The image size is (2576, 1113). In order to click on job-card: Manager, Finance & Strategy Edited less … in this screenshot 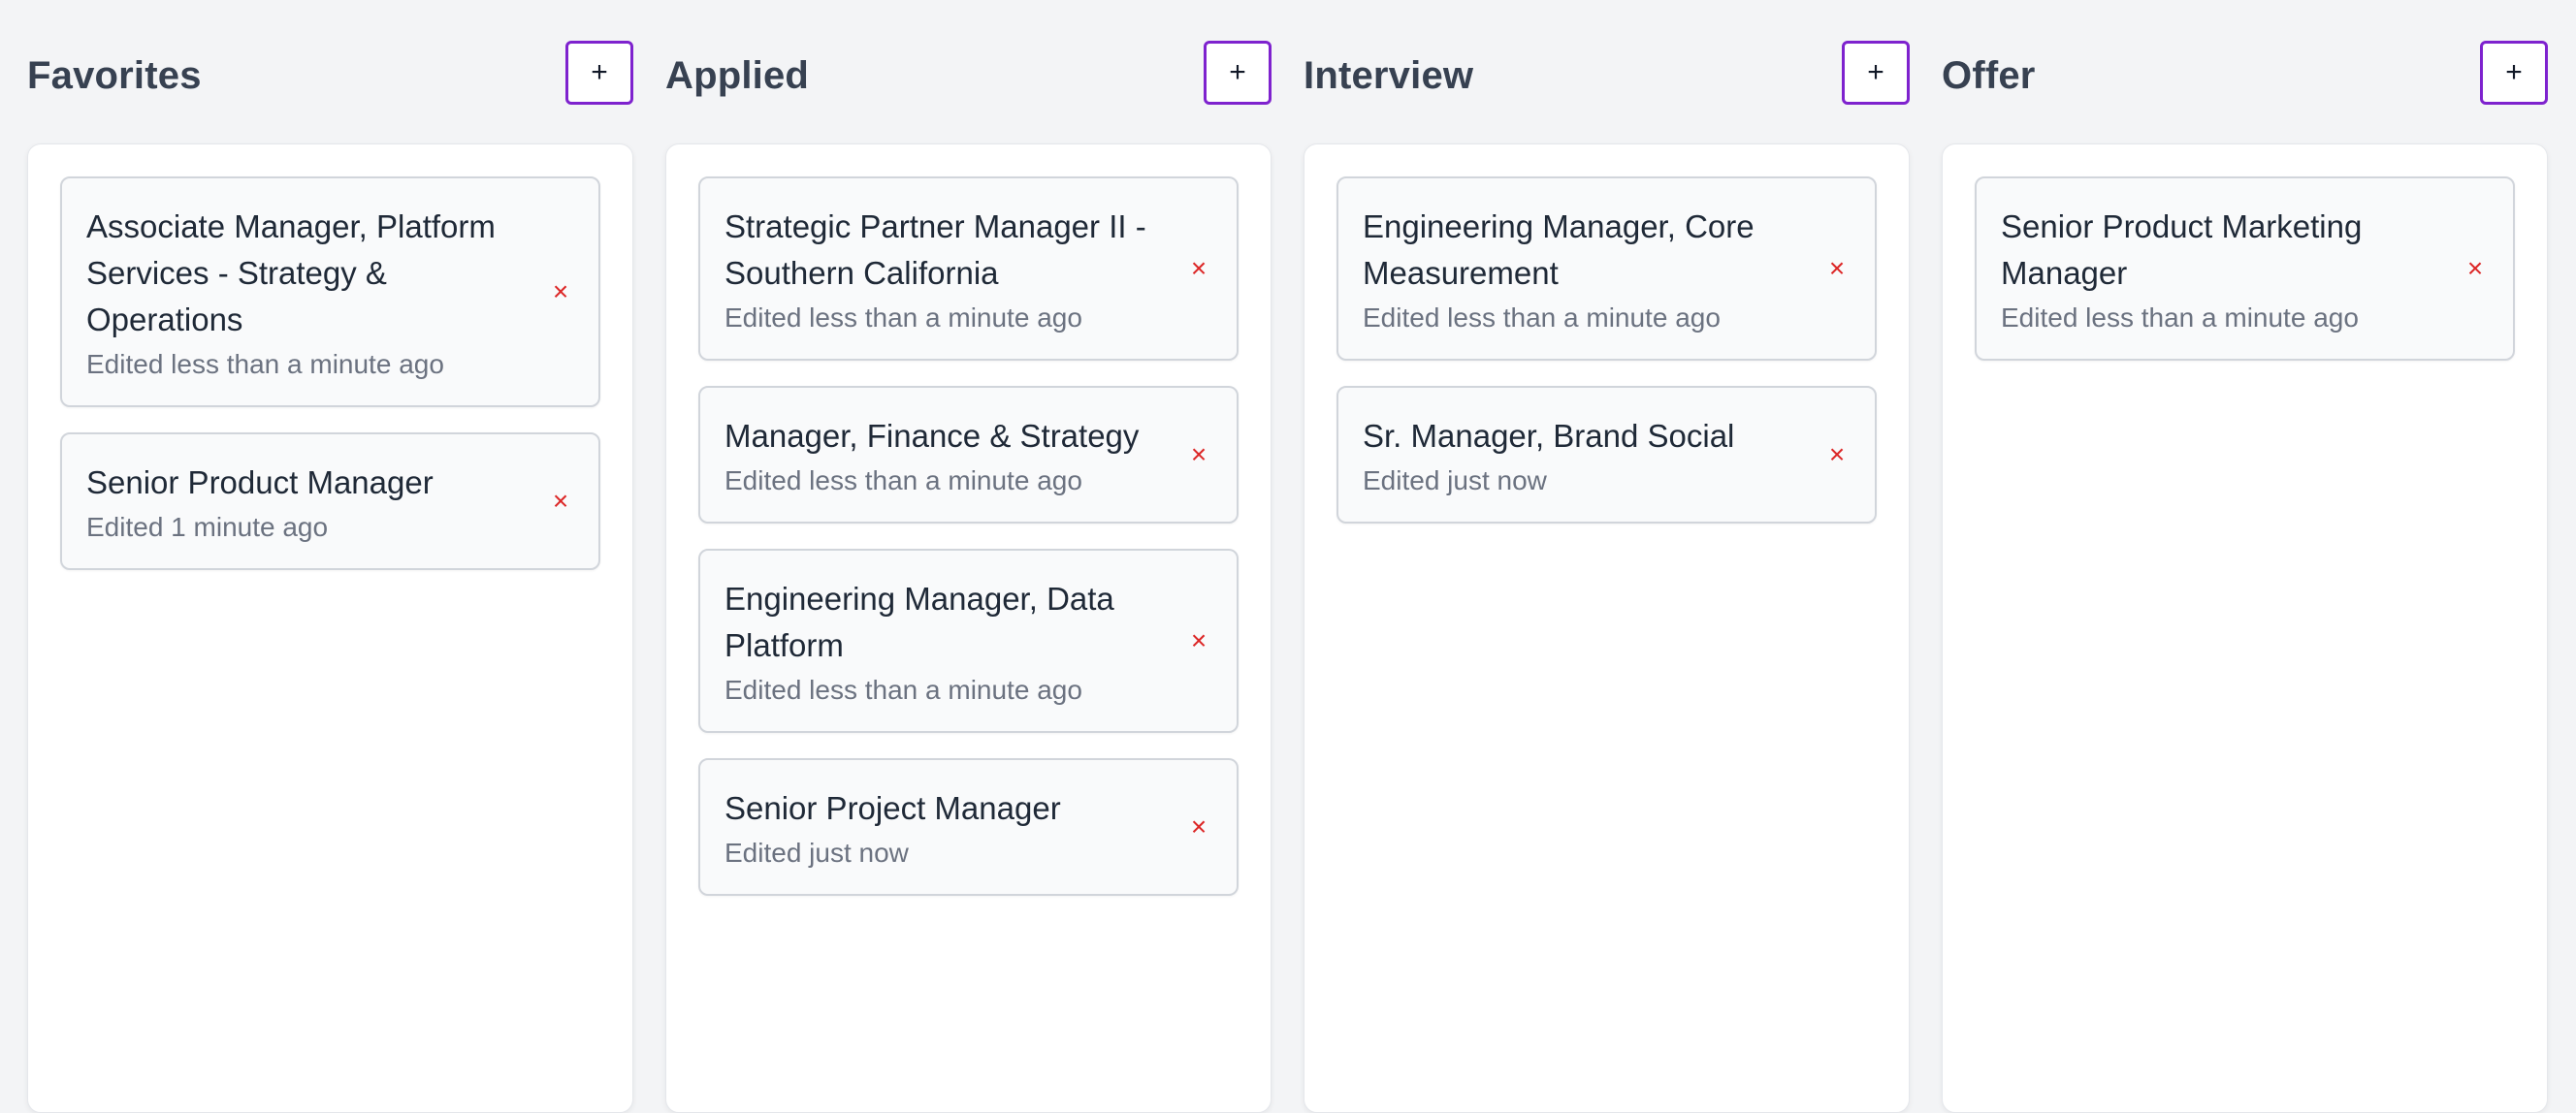, I will do `click(968, 455)`.